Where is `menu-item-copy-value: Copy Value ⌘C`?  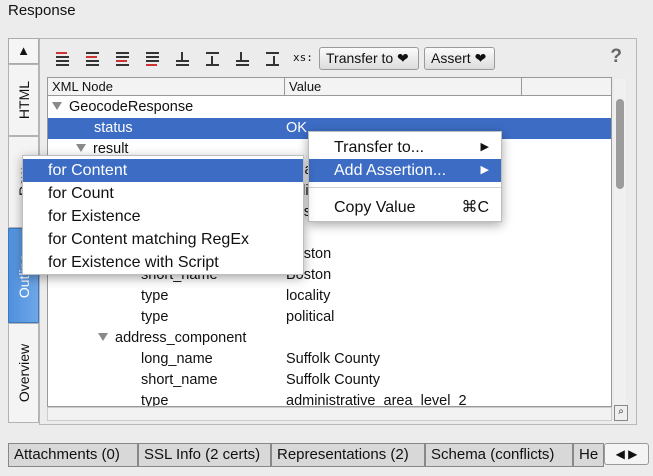 menu-item-copy-value: Copy Value ⌘C is located at coordinates (405, 207).